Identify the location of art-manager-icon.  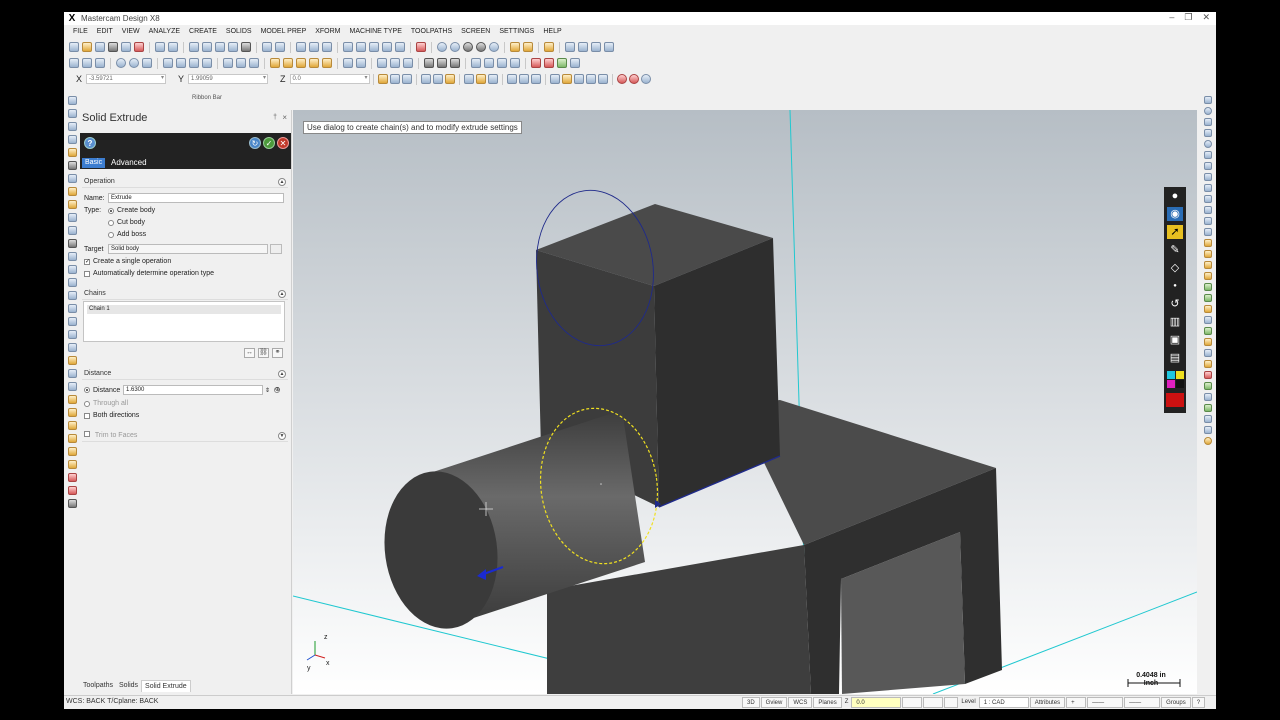
(72, 126).